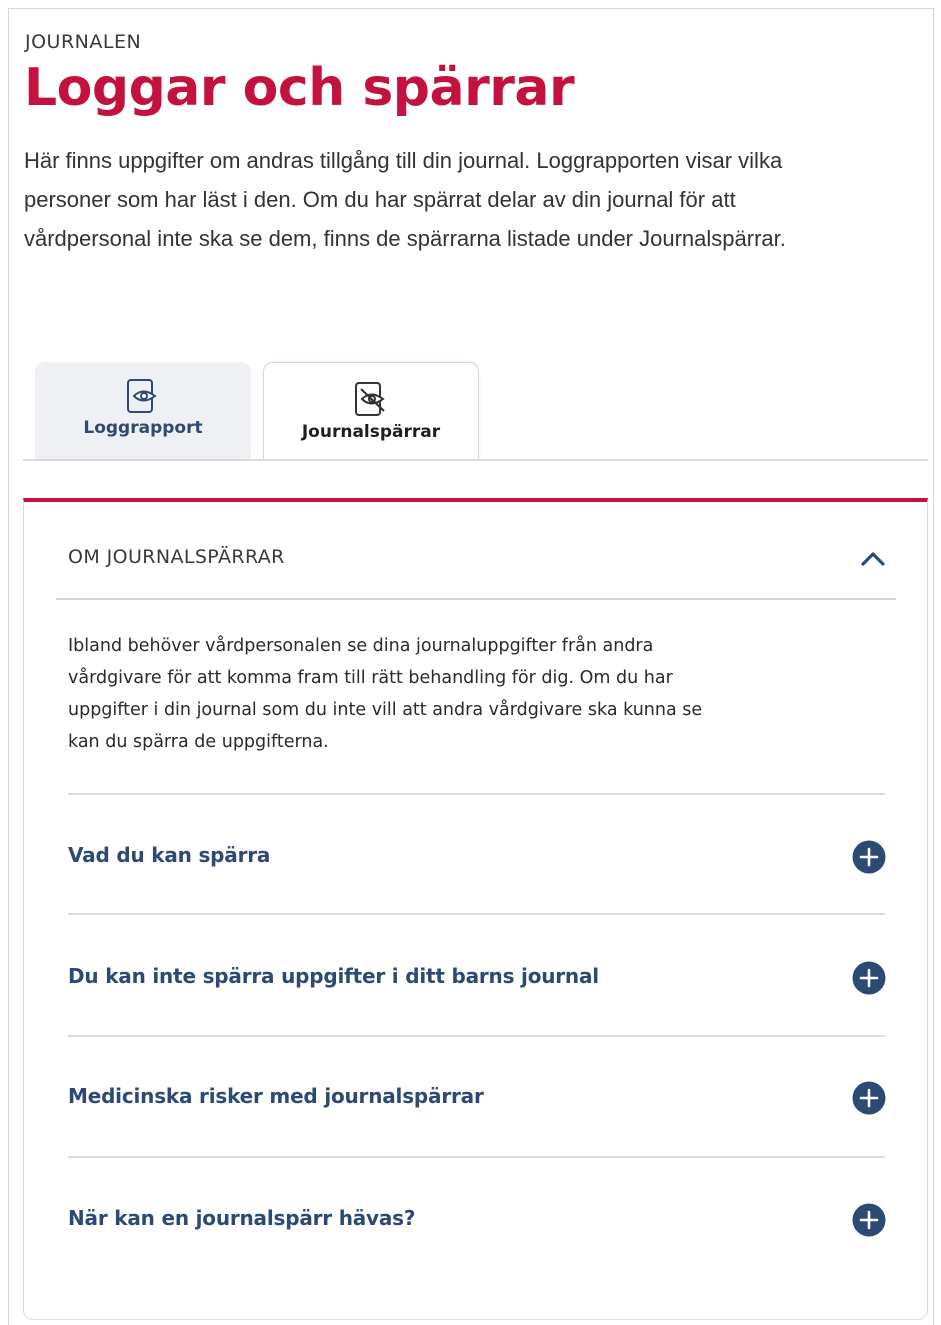 The image size is (941, 1325). What do you see at coordinates (242, 1218) in the screenshot?
I see `accordion-label: När kan en journalspärr hävas?` at bounding box center [242, 1218].